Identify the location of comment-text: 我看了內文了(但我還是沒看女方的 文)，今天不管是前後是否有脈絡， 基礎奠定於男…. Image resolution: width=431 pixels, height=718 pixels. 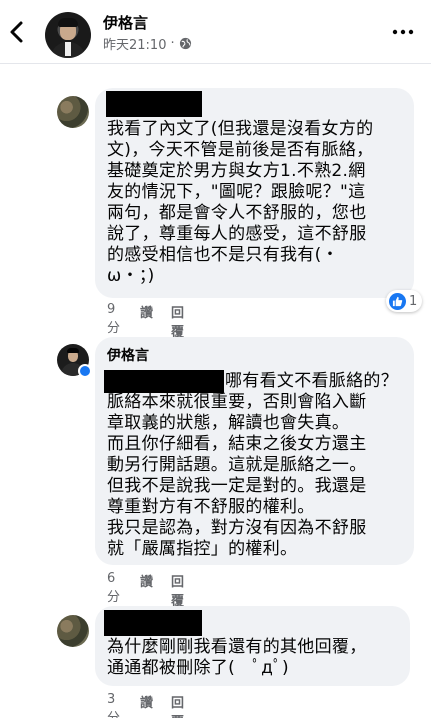
(240, 202).